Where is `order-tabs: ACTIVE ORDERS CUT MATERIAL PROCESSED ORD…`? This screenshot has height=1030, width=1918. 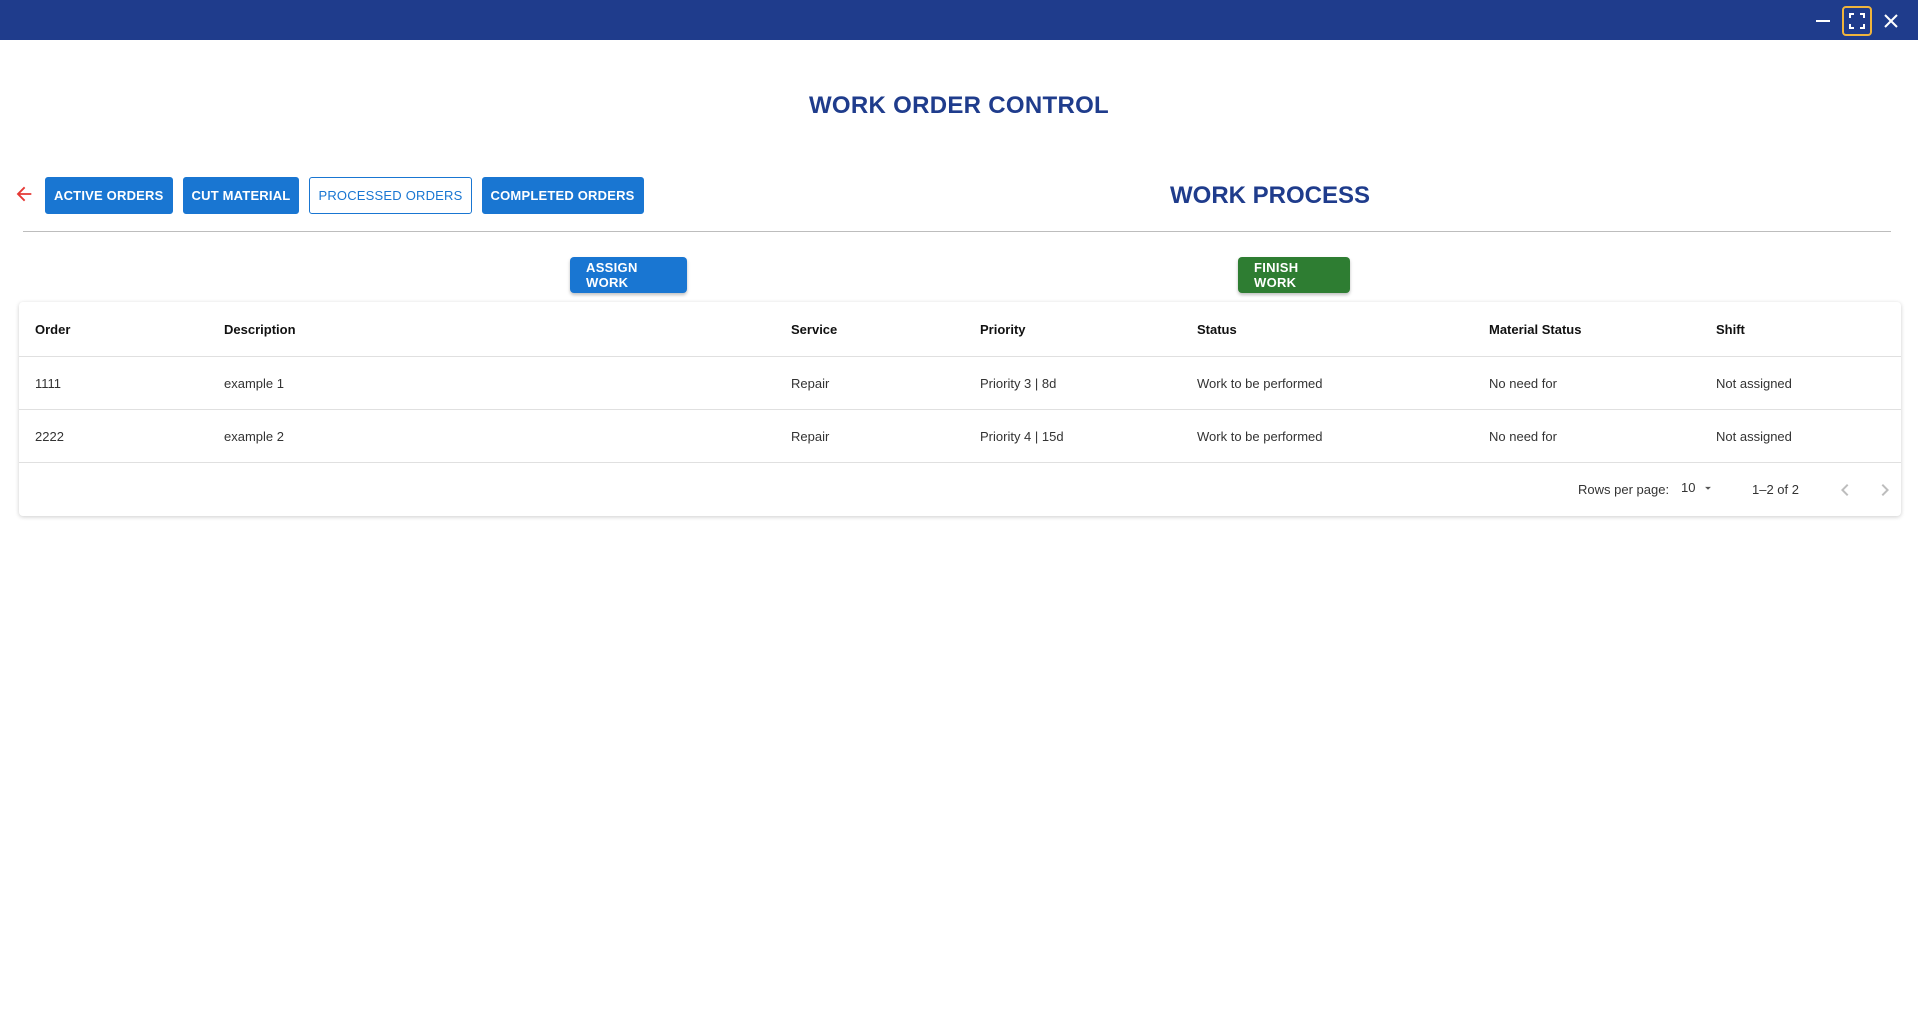 order-tabs: ACTIVE ORDERS CUT MATERIAL PROCESSED ORD… is located at coordinates (344, 195).